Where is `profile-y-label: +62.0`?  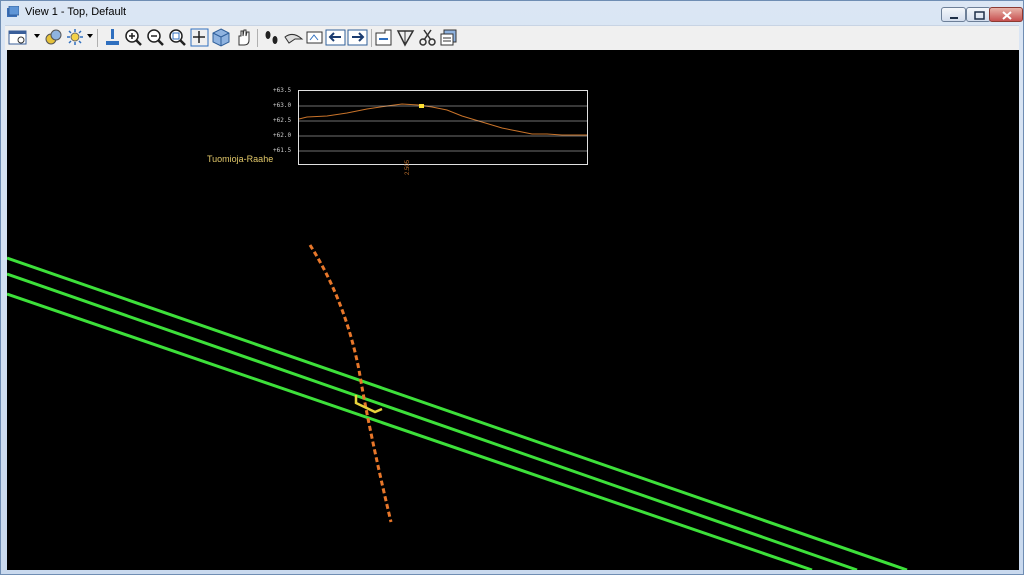
profile-y-label: +62.0 is located at coordinates (282, 135).